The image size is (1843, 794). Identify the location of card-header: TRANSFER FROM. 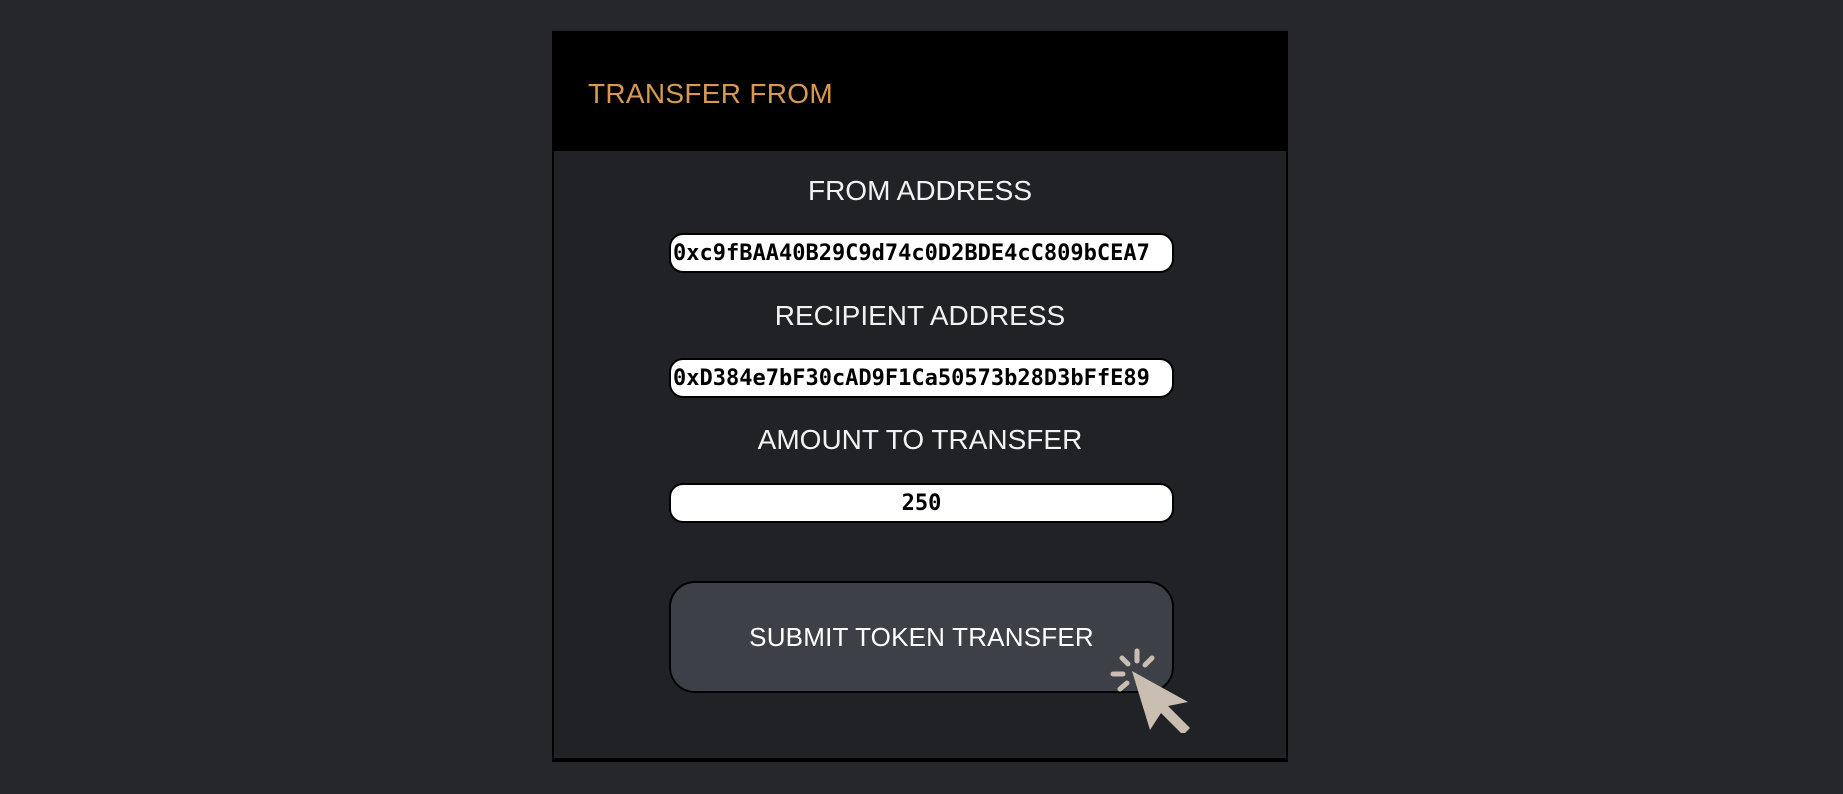
(920, 92).